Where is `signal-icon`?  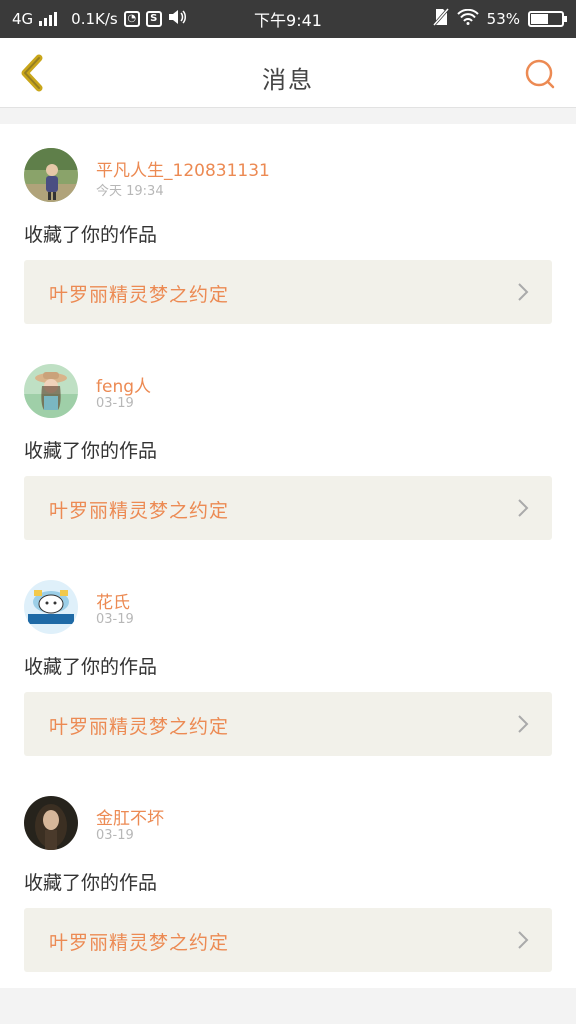
signal-icon is located at coordinates (48, 19).